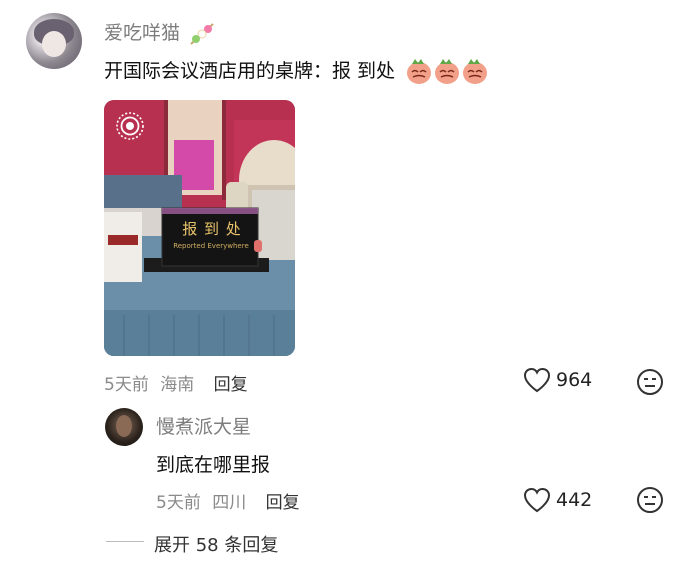 The height and width of the screenshot is (587, 690). I want to click on photo-sign-title: 报 到 处, so click(212, 229).